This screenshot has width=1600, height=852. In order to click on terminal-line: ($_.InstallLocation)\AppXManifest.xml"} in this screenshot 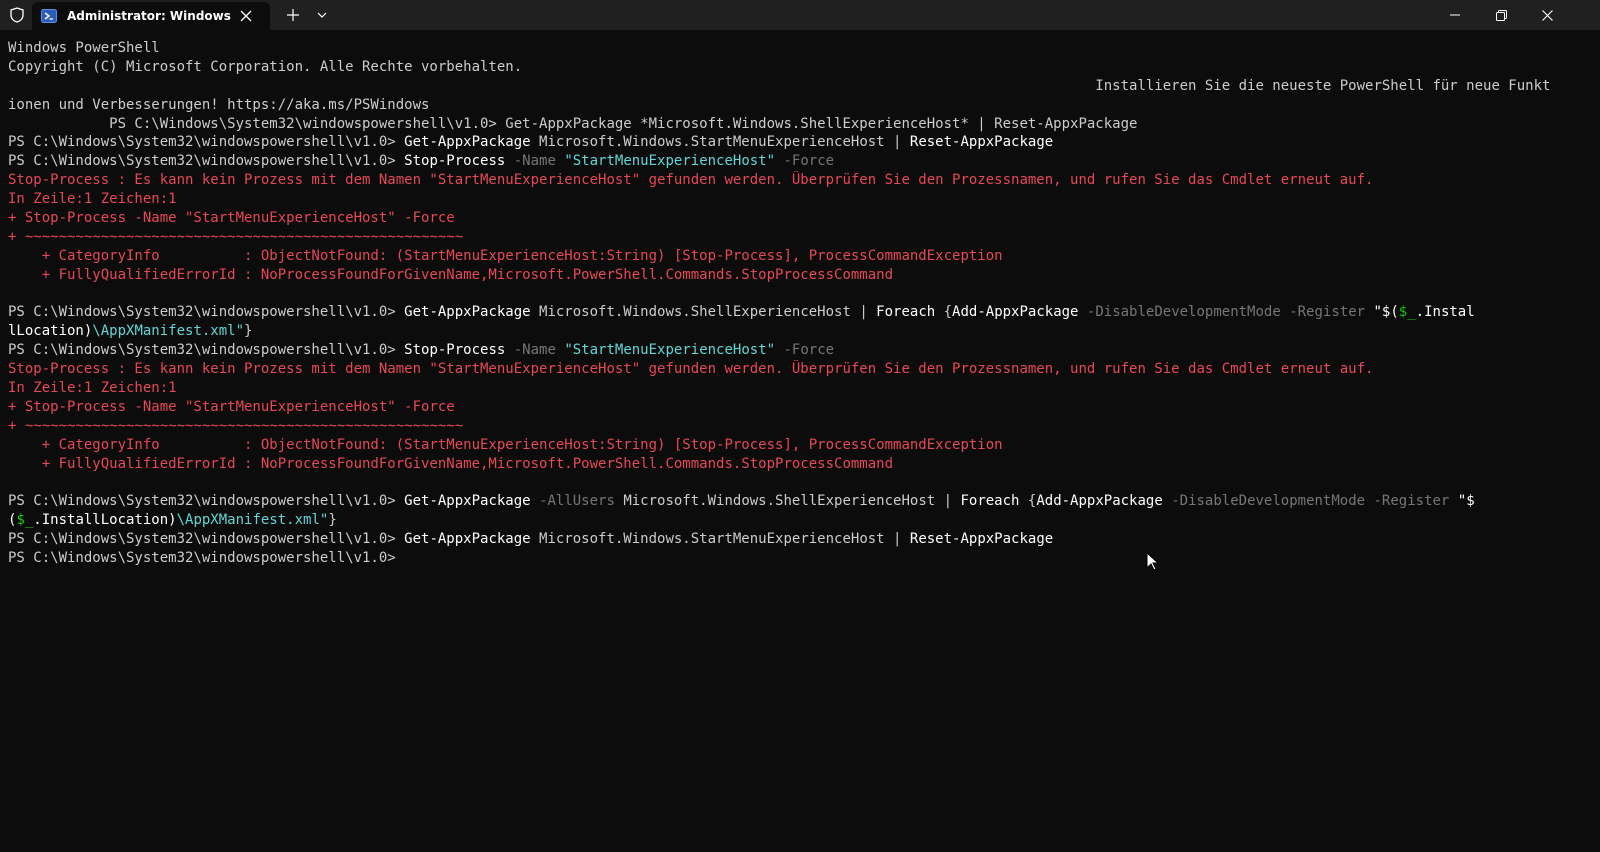, I will do `click(800, 520)`.